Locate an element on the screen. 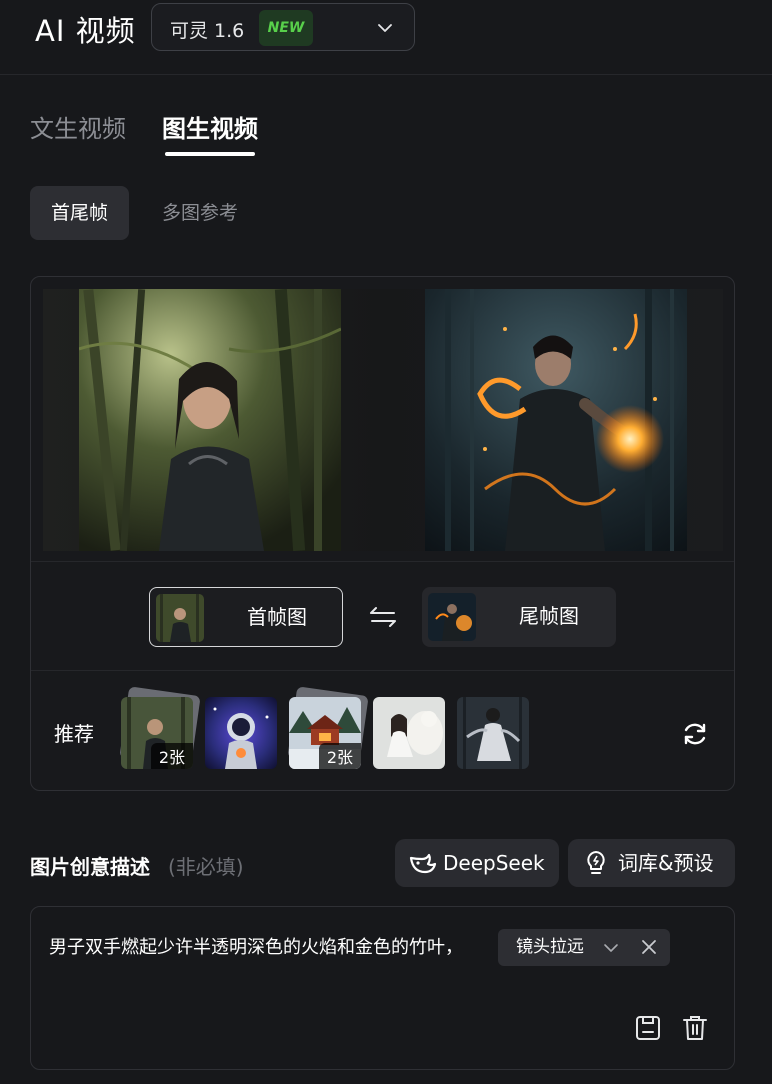 The height and width of the screenshot is (1084, 772). camera-motion-tag: 镜头拉远 is located at coordinates (584, 947).